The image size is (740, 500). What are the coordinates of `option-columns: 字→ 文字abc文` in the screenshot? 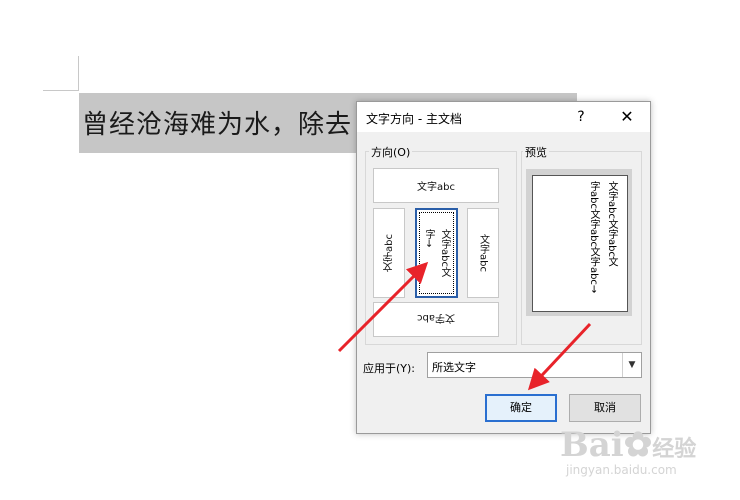 It's located at (436, 253).